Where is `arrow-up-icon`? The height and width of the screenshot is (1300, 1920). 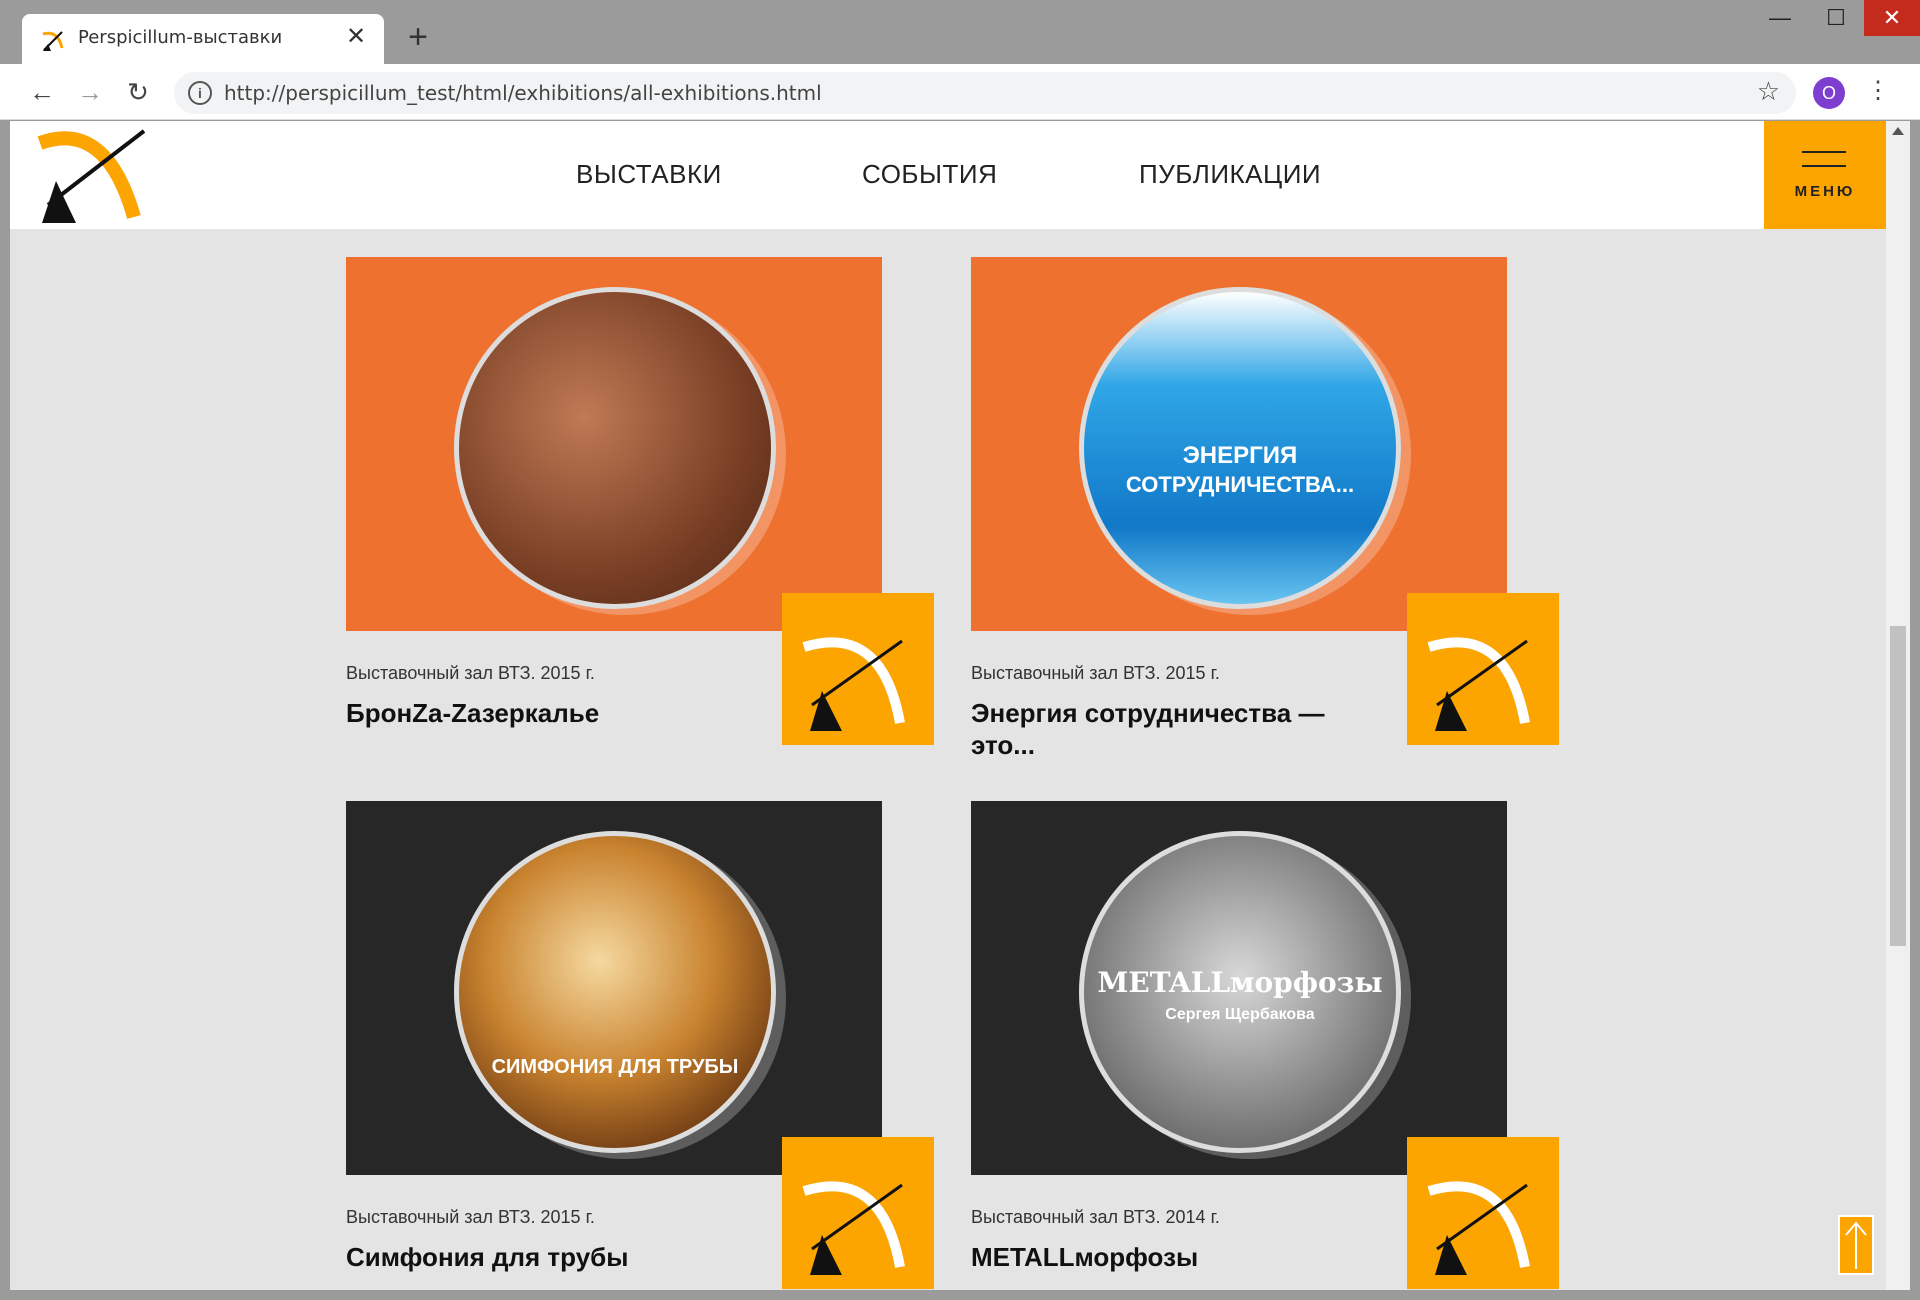
arrow-up-icon is located at coordinates (1856, 1245).